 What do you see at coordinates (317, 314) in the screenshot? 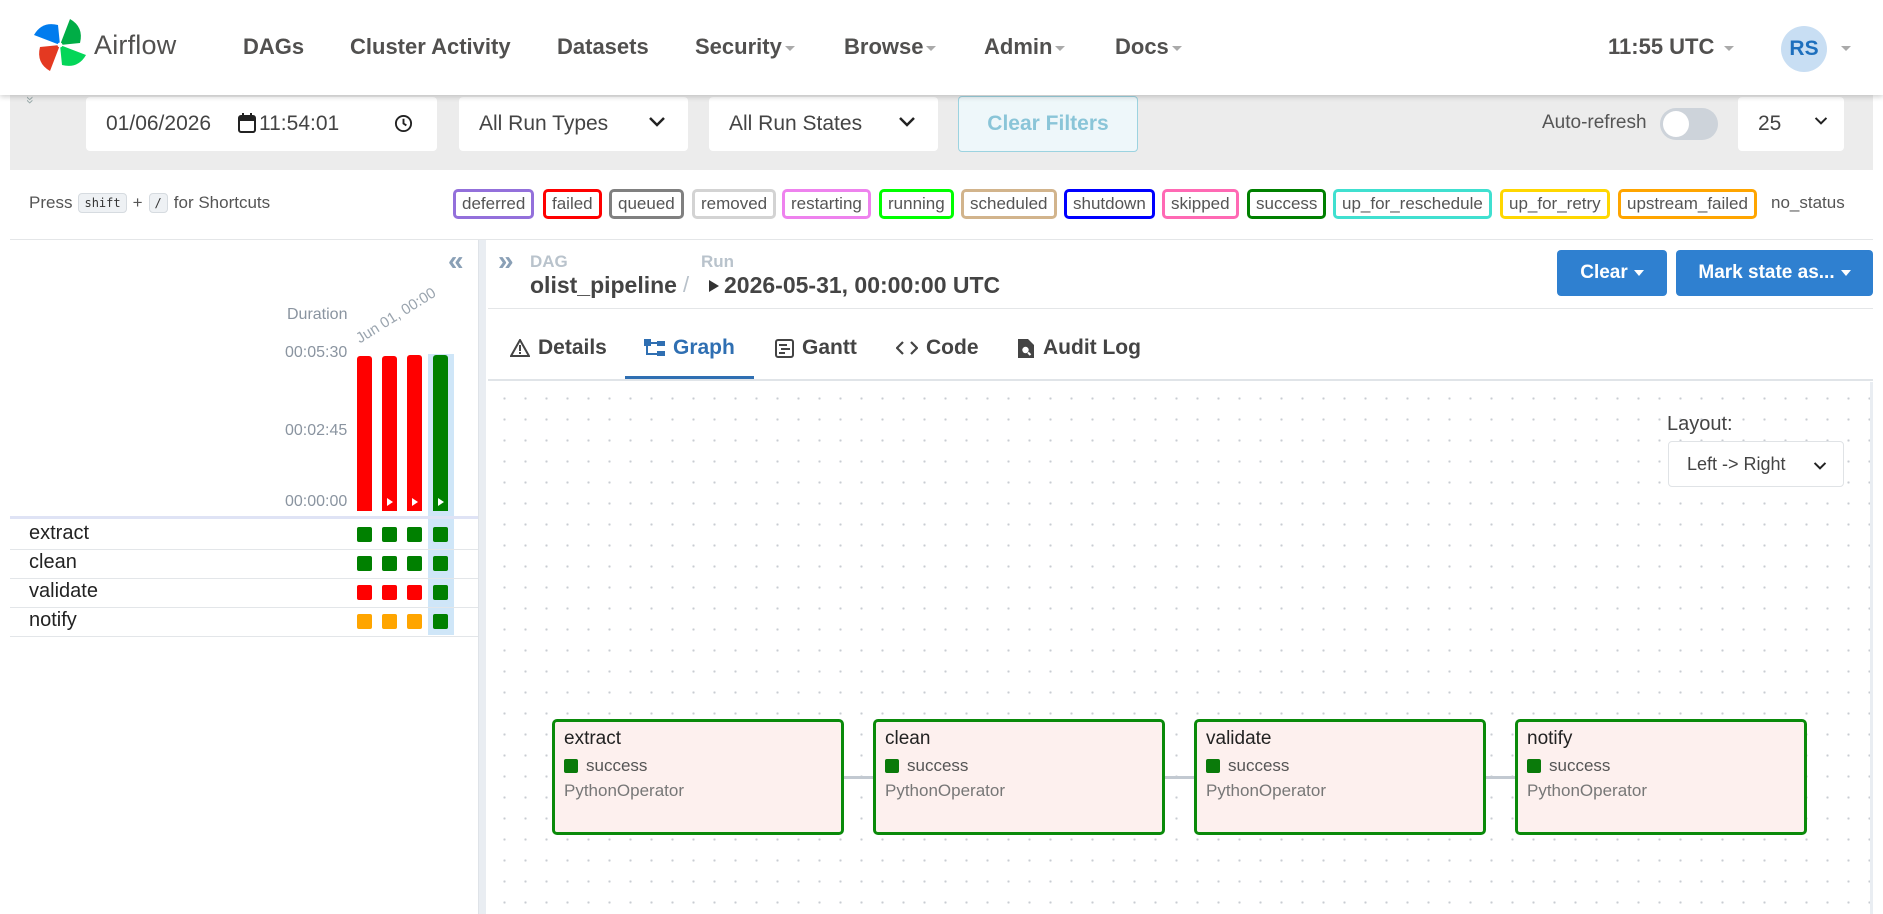
I see `duration-axis-label: Duration` at bounding box center [317, 314].